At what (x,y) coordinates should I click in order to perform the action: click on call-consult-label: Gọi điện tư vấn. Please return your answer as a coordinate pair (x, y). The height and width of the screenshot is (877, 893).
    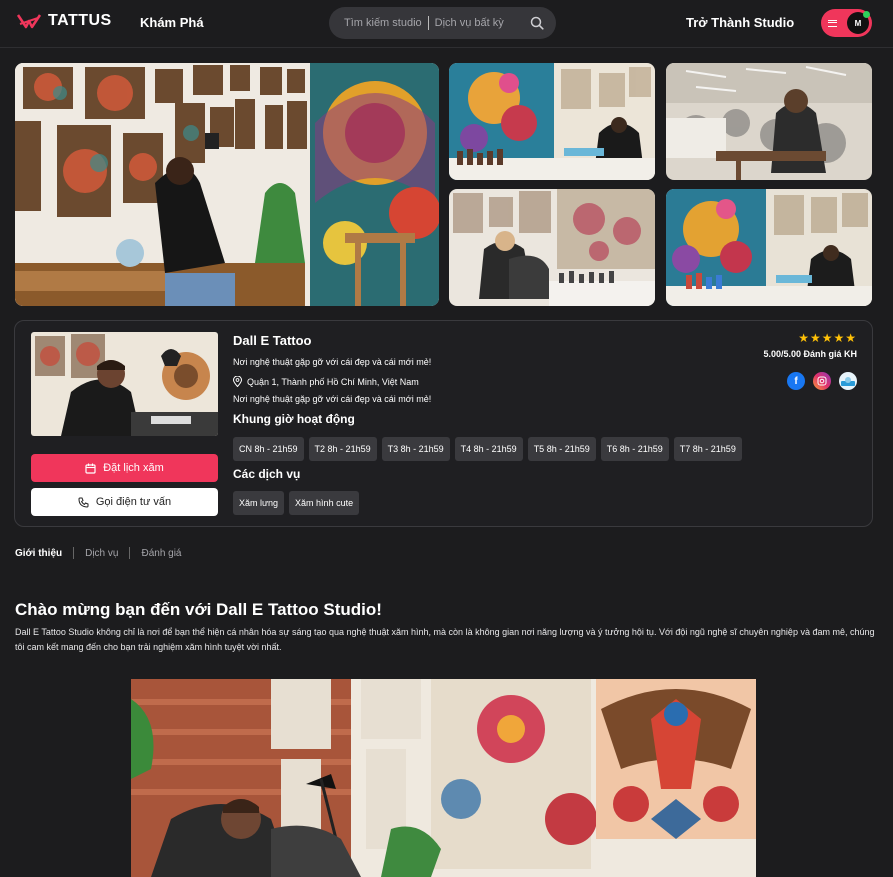
    Looking at the image, I should click on (133, 502).